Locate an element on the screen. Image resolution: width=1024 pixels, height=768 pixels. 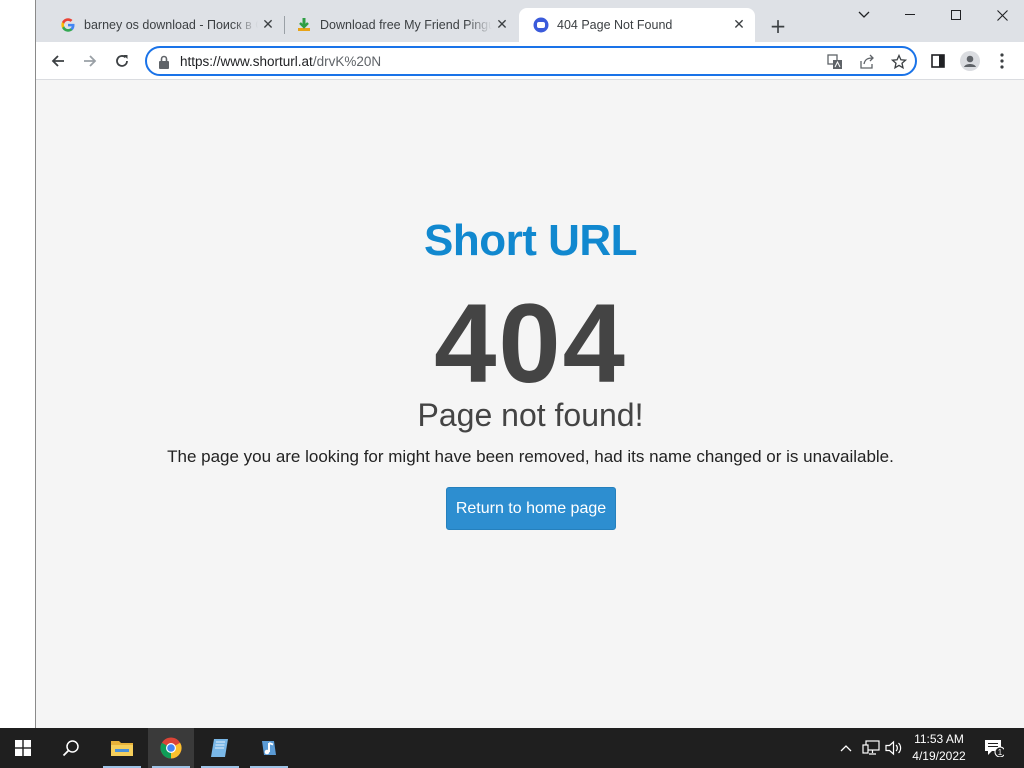
minimize-icon is located at coordinates (910, 15).